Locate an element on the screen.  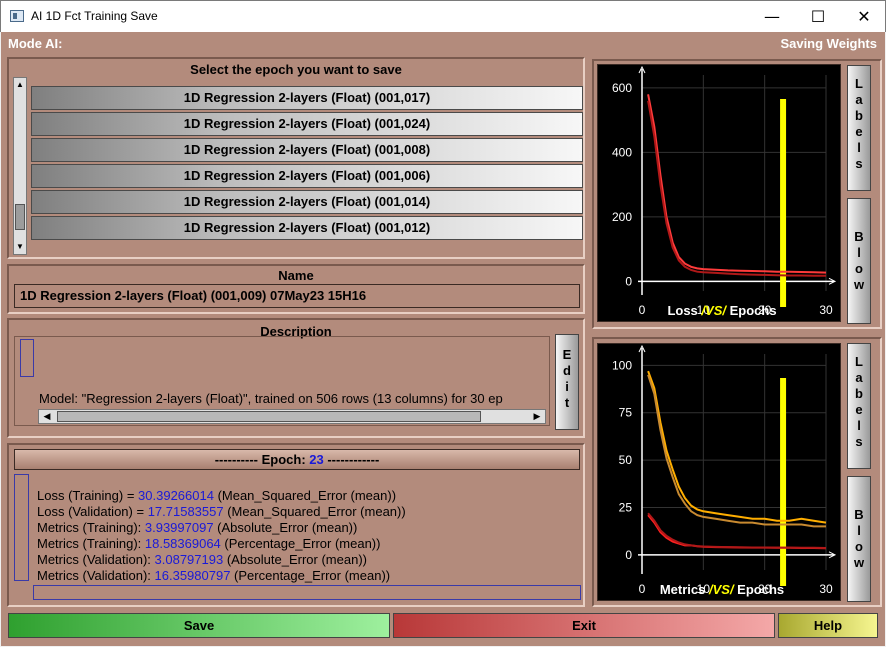
chart-title: Metrics /VS/ Epochs is located at coordinates (722, 589).